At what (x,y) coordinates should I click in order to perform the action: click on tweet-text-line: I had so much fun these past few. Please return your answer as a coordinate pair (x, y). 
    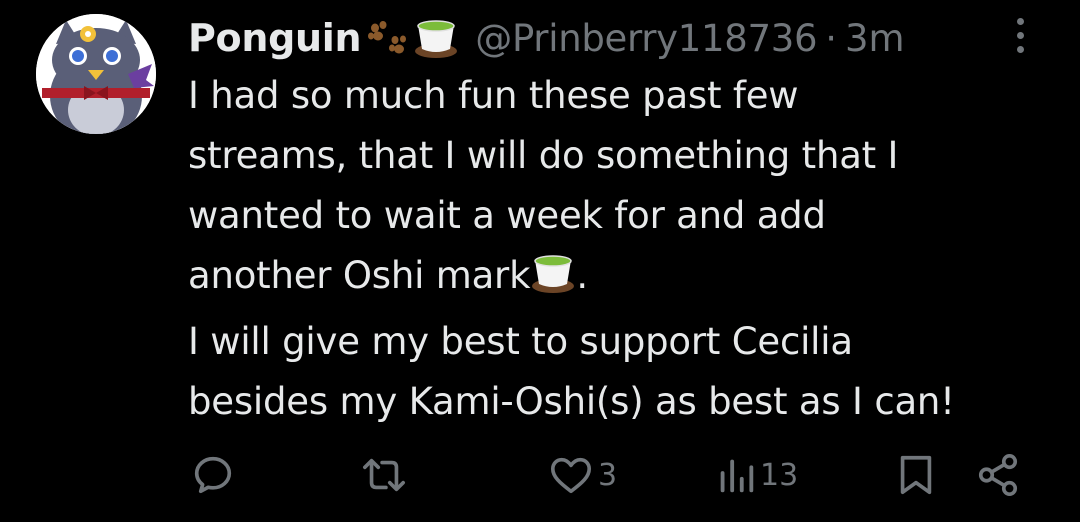
    Looking at the image, I should click on (493, 95).